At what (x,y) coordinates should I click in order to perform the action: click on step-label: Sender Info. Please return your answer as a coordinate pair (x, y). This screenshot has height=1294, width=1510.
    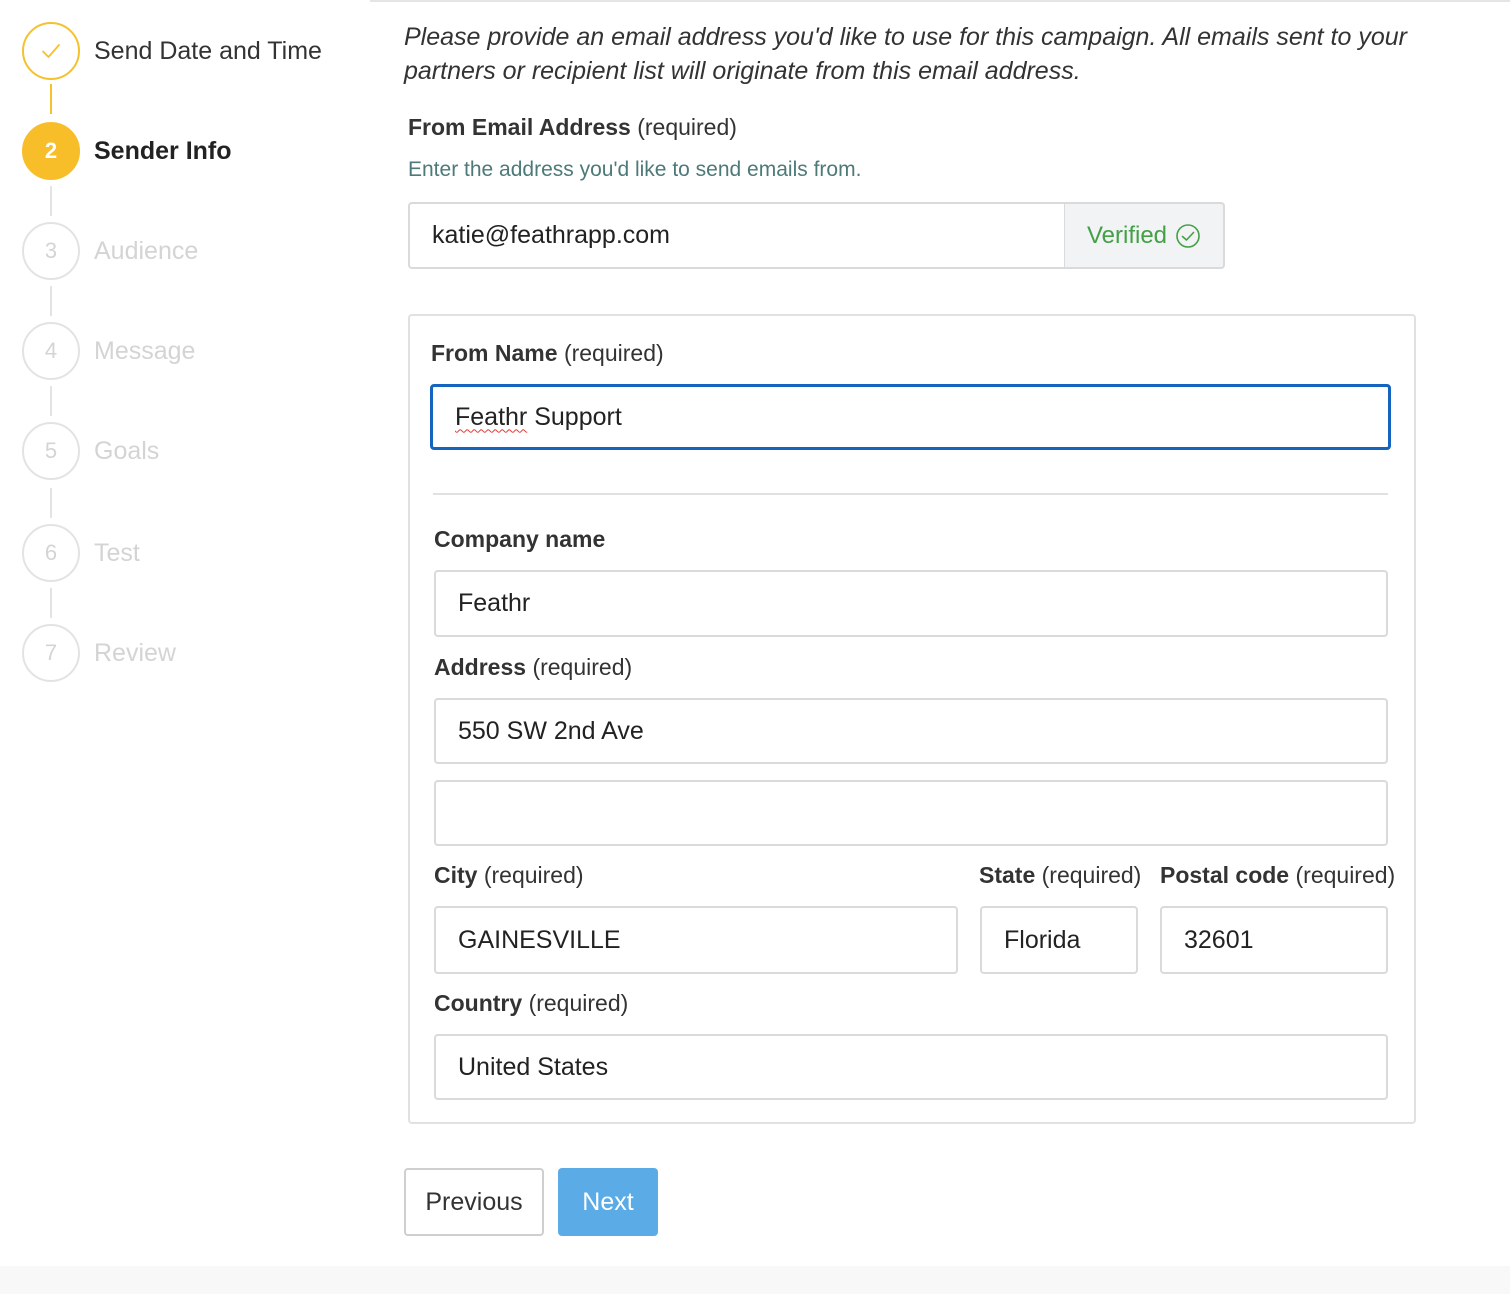
    Looking at the image, I should click on (163, 150).